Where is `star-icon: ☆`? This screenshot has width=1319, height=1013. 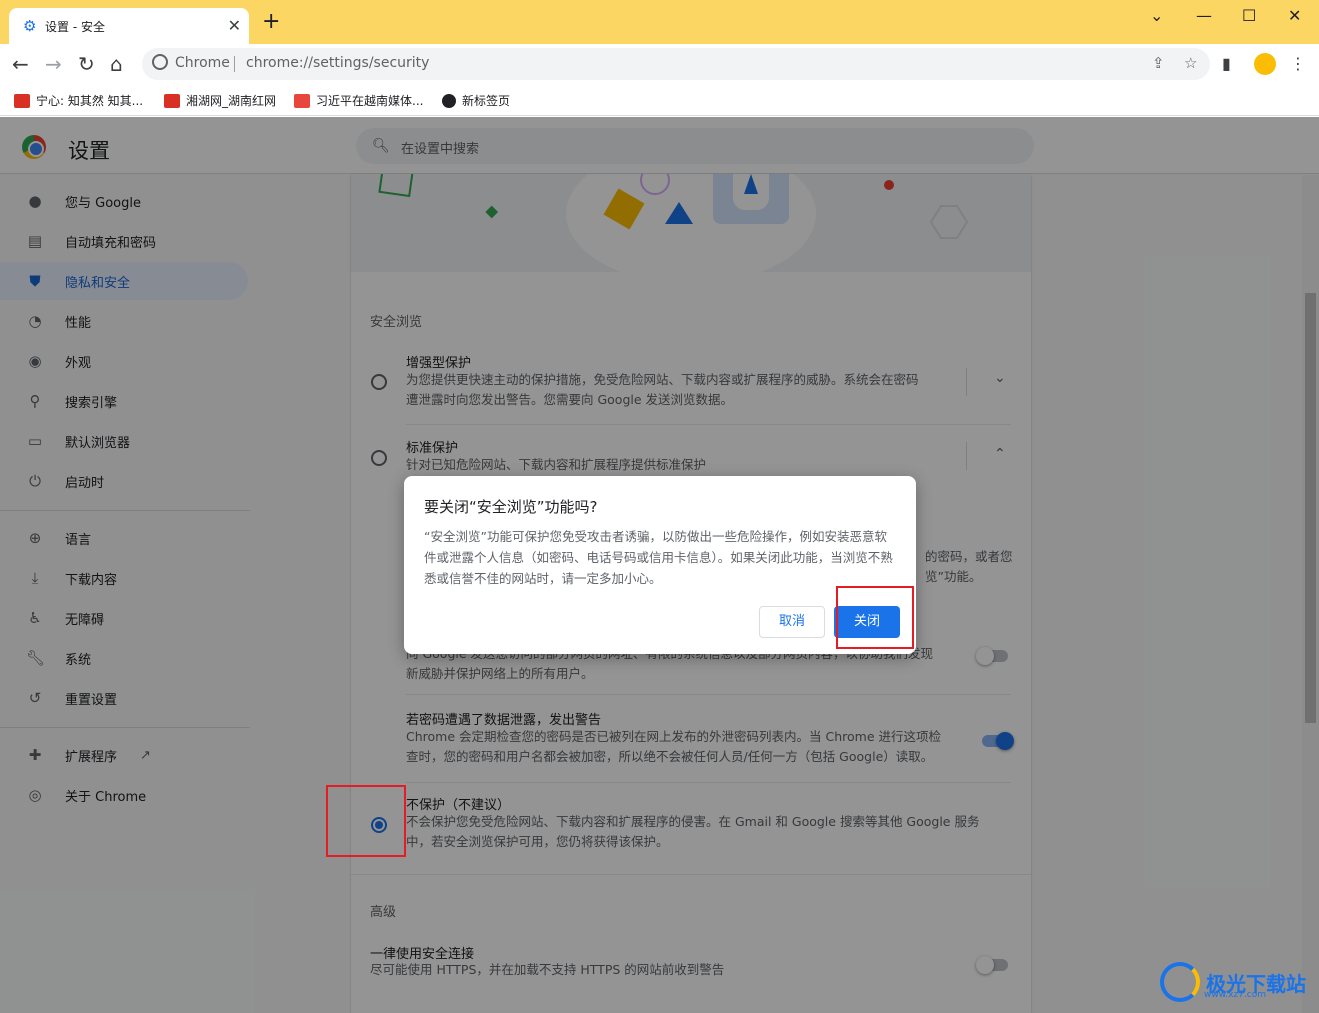 star-icon: ☆ is located at coordinates (1190, 63).